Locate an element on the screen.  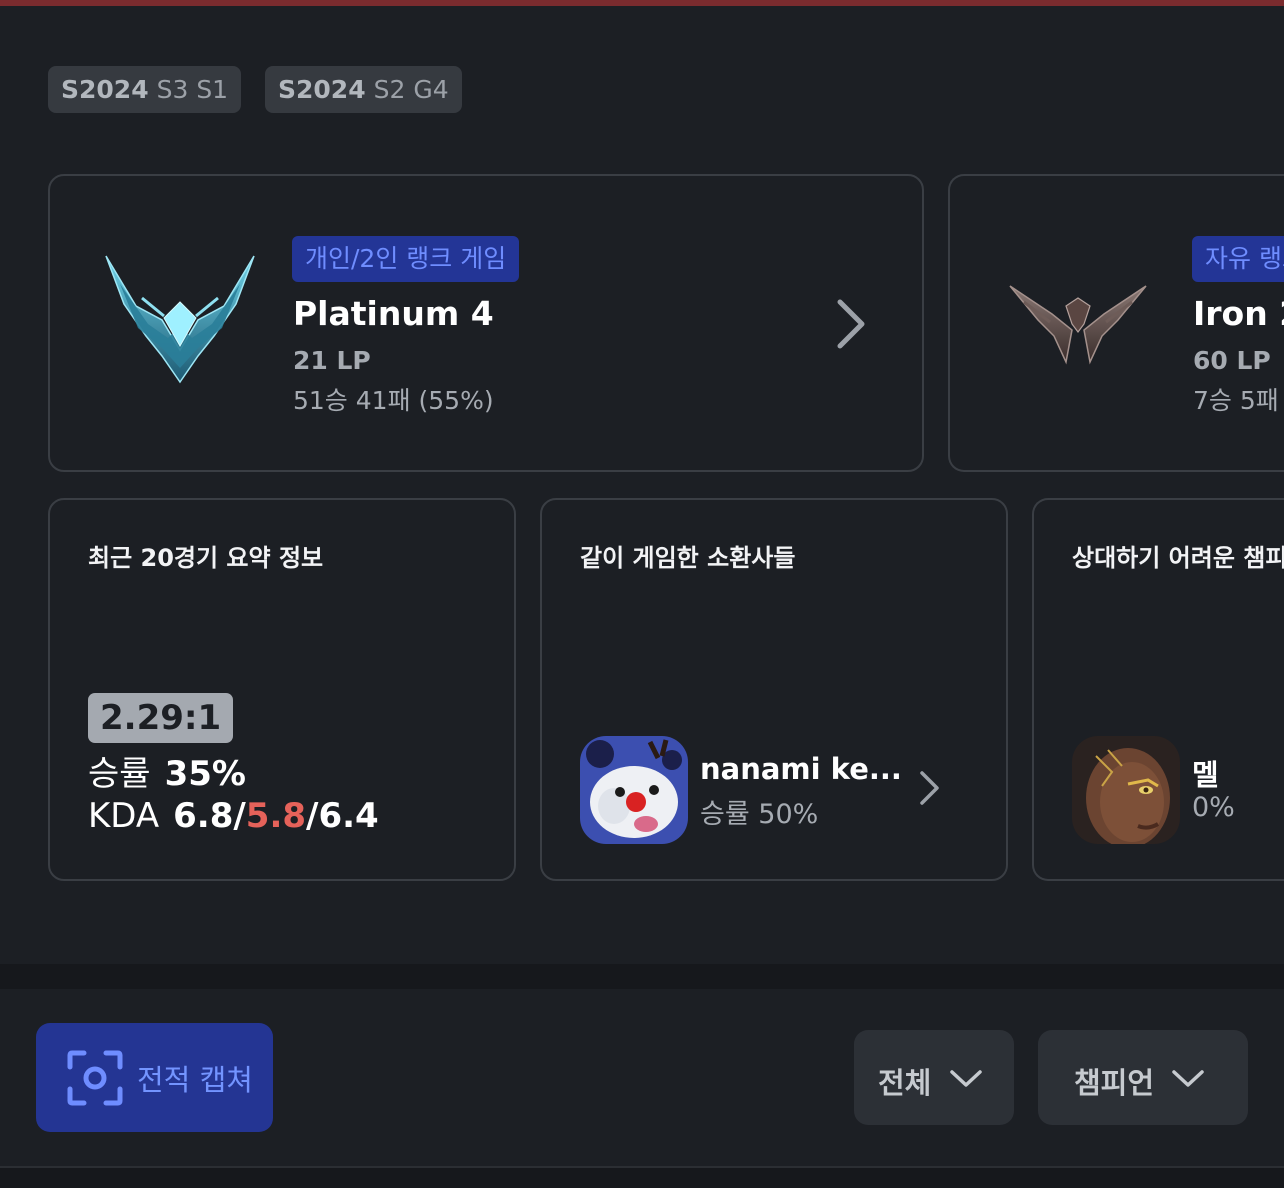
summoner-winrate: 승률 50% is located at coordinates (759, 814).